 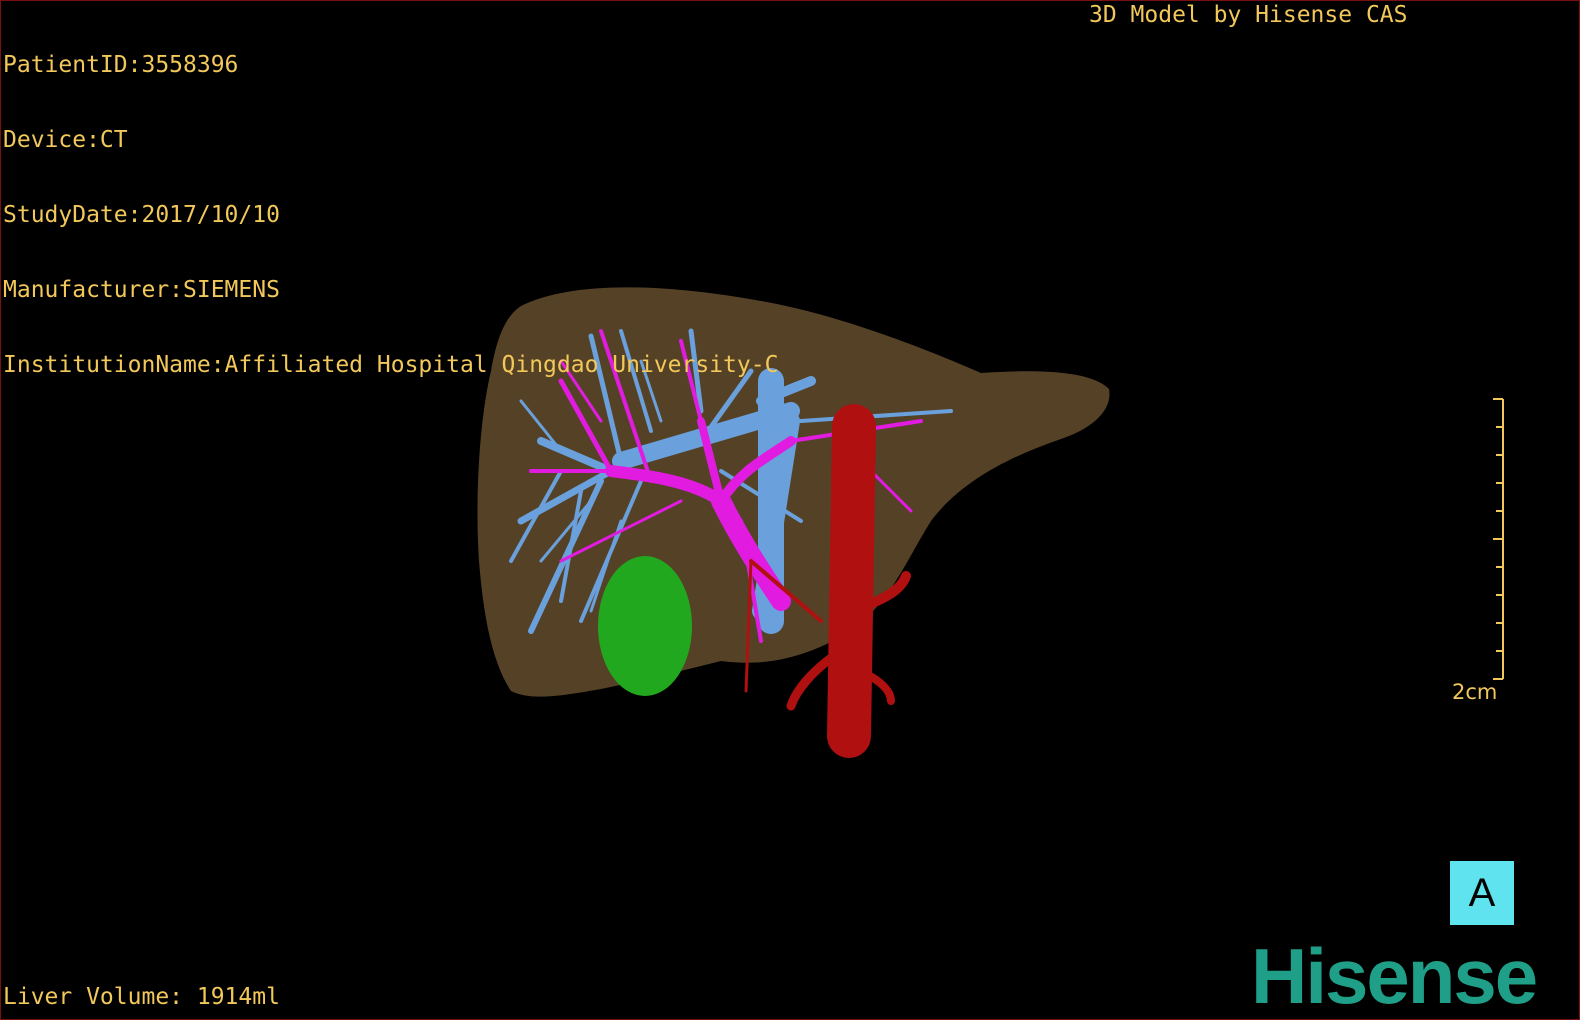 I want to click on scale-bar, so click(x=1498, y=539).